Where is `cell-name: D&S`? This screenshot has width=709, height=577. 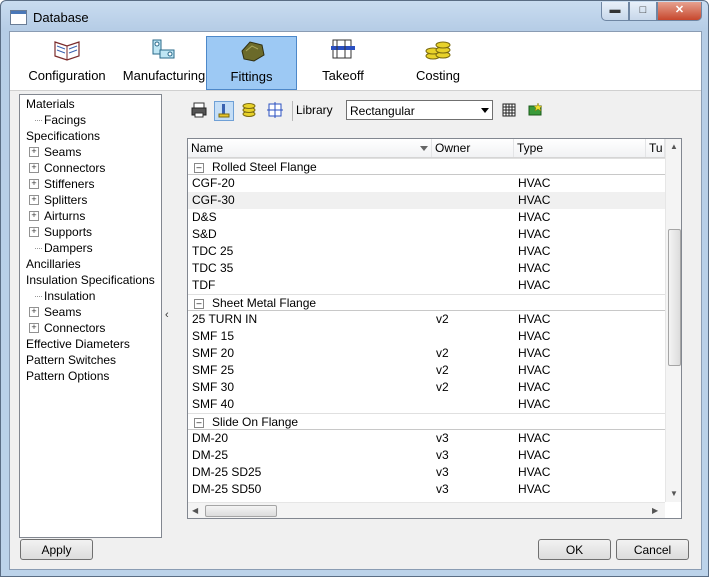 cell-name: D&S is located at coordinates (204, 217).